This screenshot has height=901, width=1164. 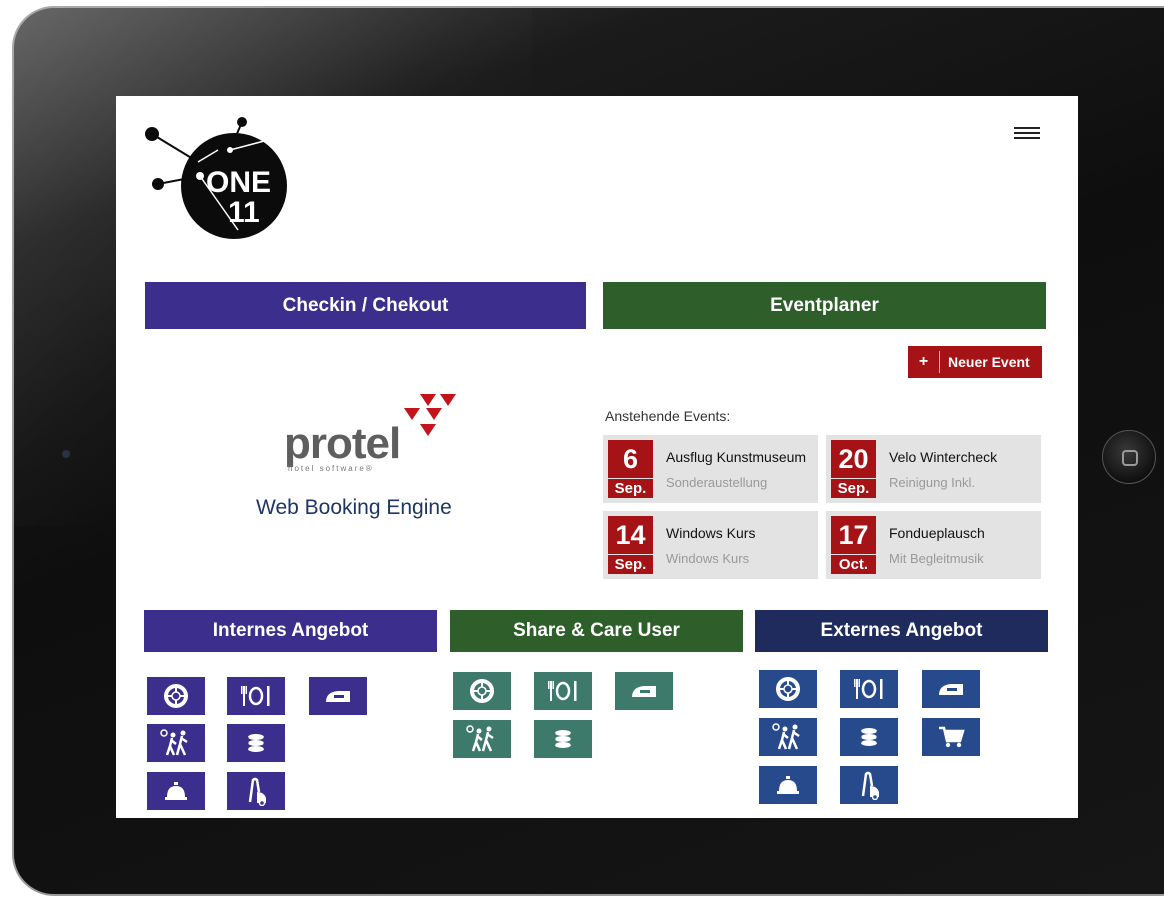 I want to click on protel-tagline: hotel software®, so click(x=331, y=468).